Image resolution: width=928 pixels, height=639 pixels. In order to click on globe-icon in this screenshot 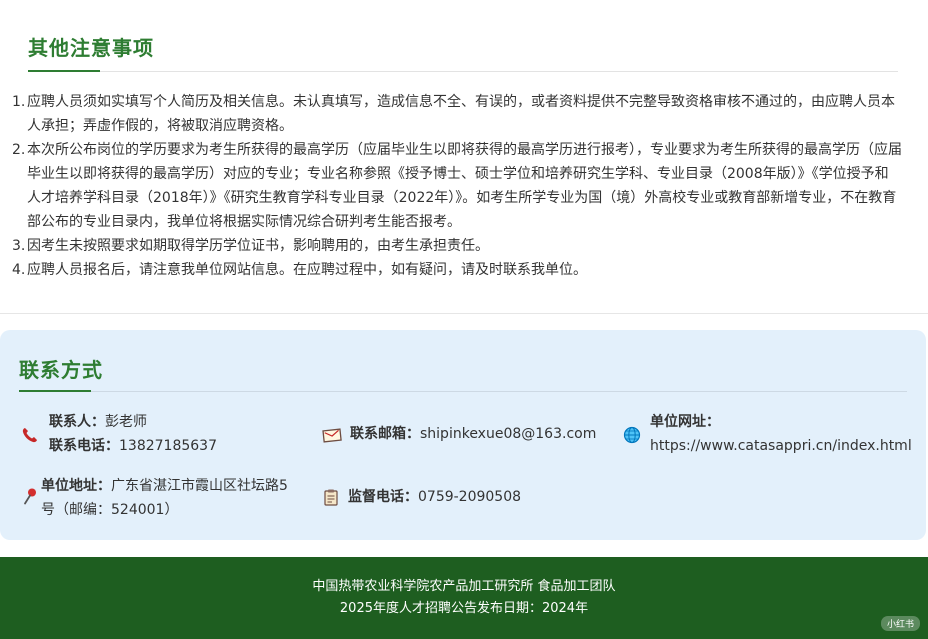, I will do `click(632, 435)`.